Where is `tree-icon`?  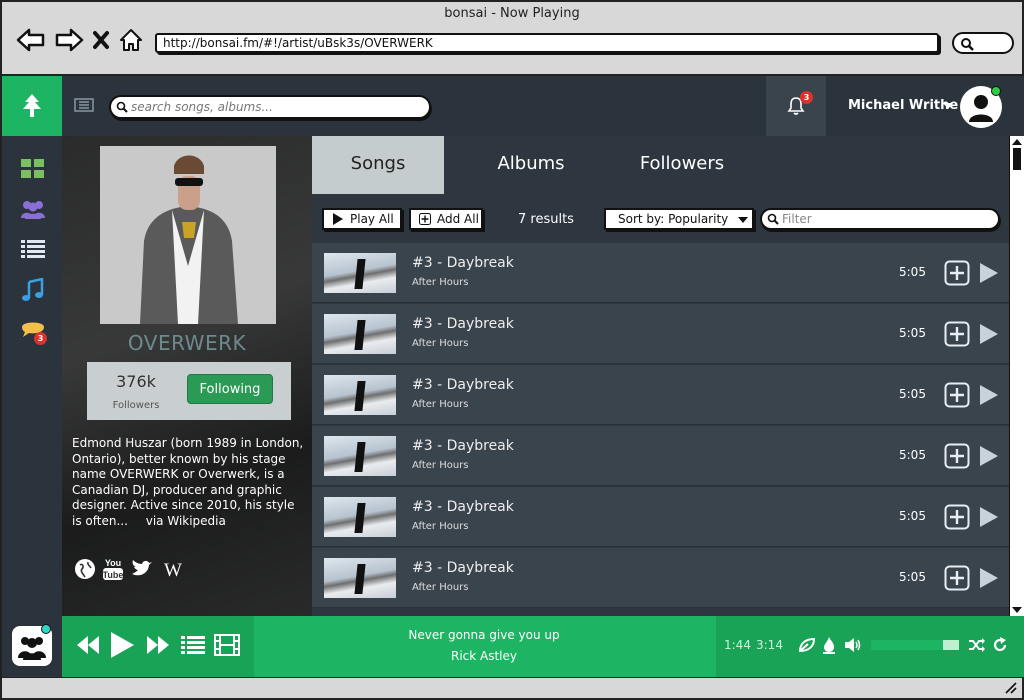
tree-icon is located at coordinates (32, 105).